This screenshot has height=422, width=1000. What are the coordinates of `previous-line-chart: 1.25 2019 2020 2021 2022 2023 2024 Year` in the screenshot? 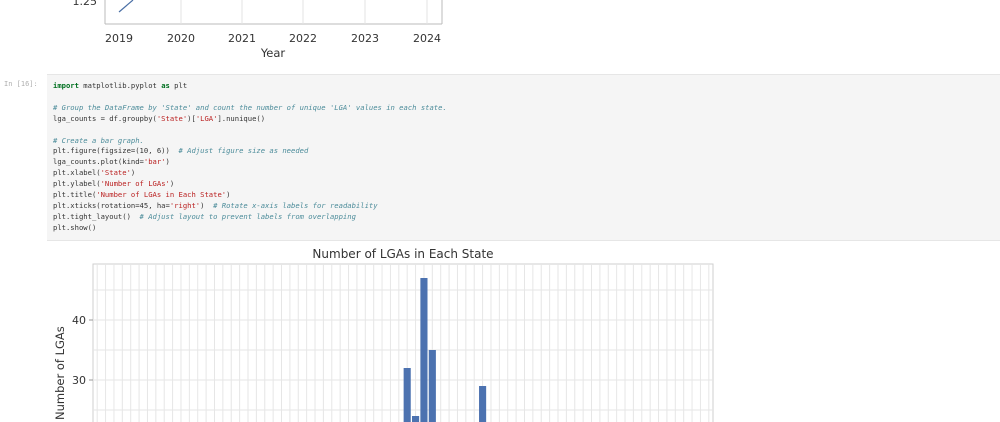 It's located at (258, 30).